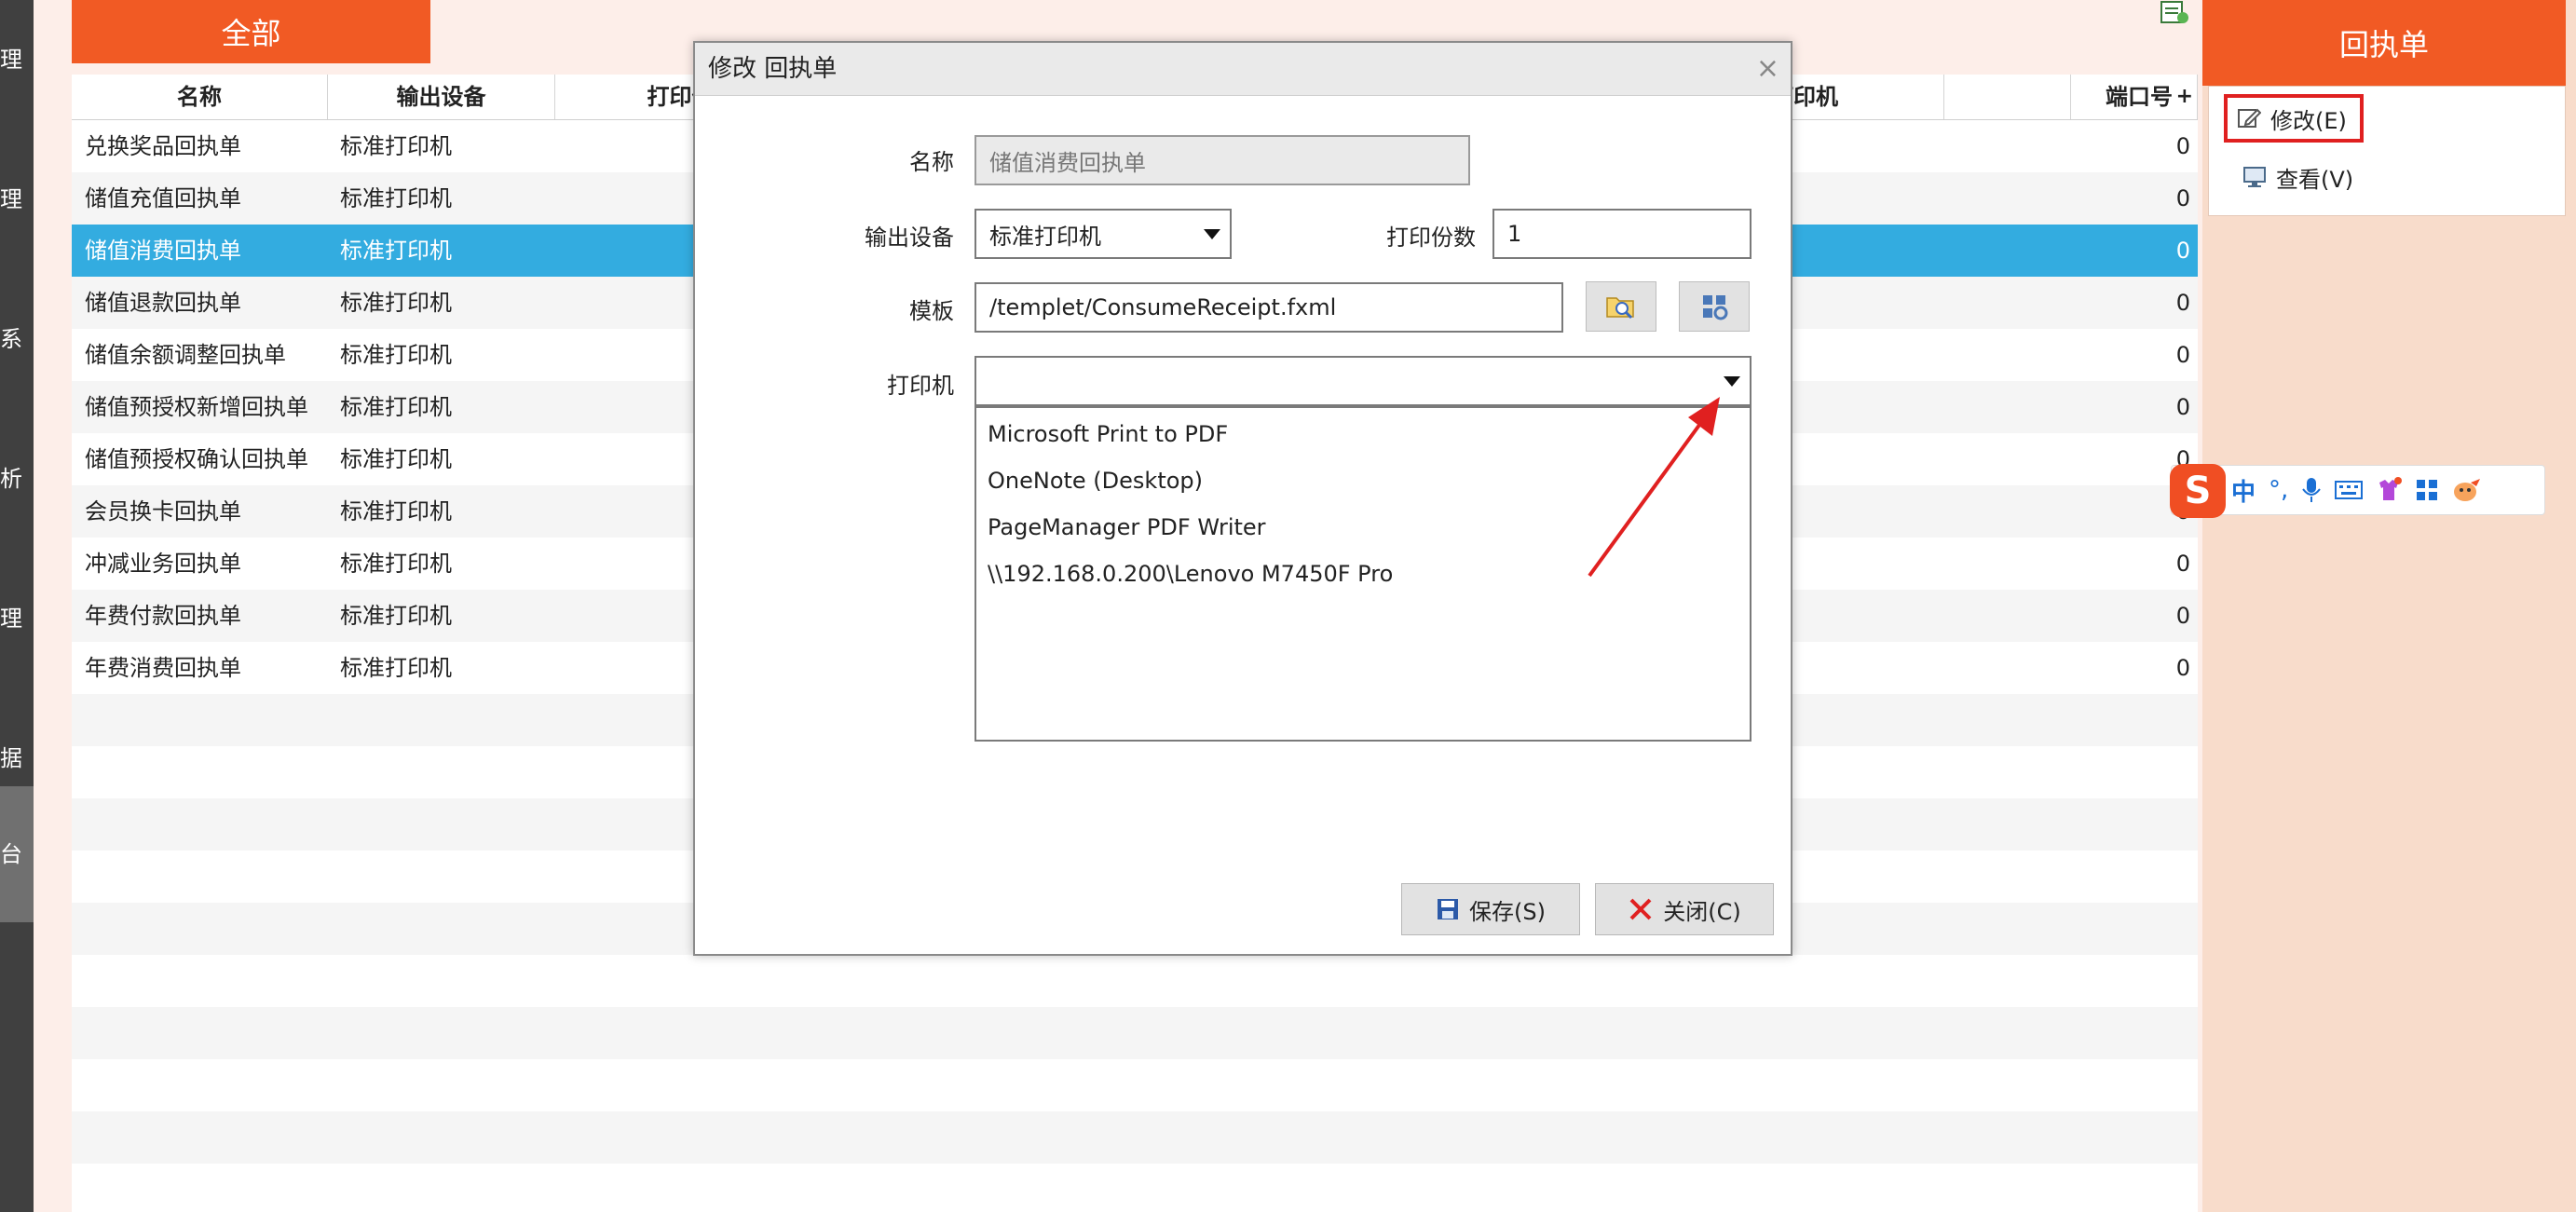 The width and height of the screenshot is (2576, 1212). I want to click on copies-input: 1, so click(1621, 234).